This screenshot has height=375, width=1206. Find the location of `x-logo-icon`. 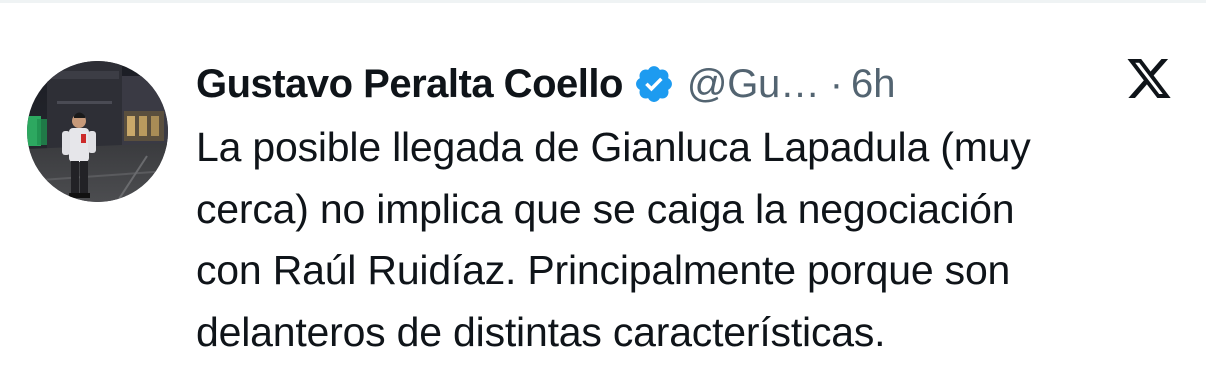

x-logo-icon is located at coordinates (1149, 82).